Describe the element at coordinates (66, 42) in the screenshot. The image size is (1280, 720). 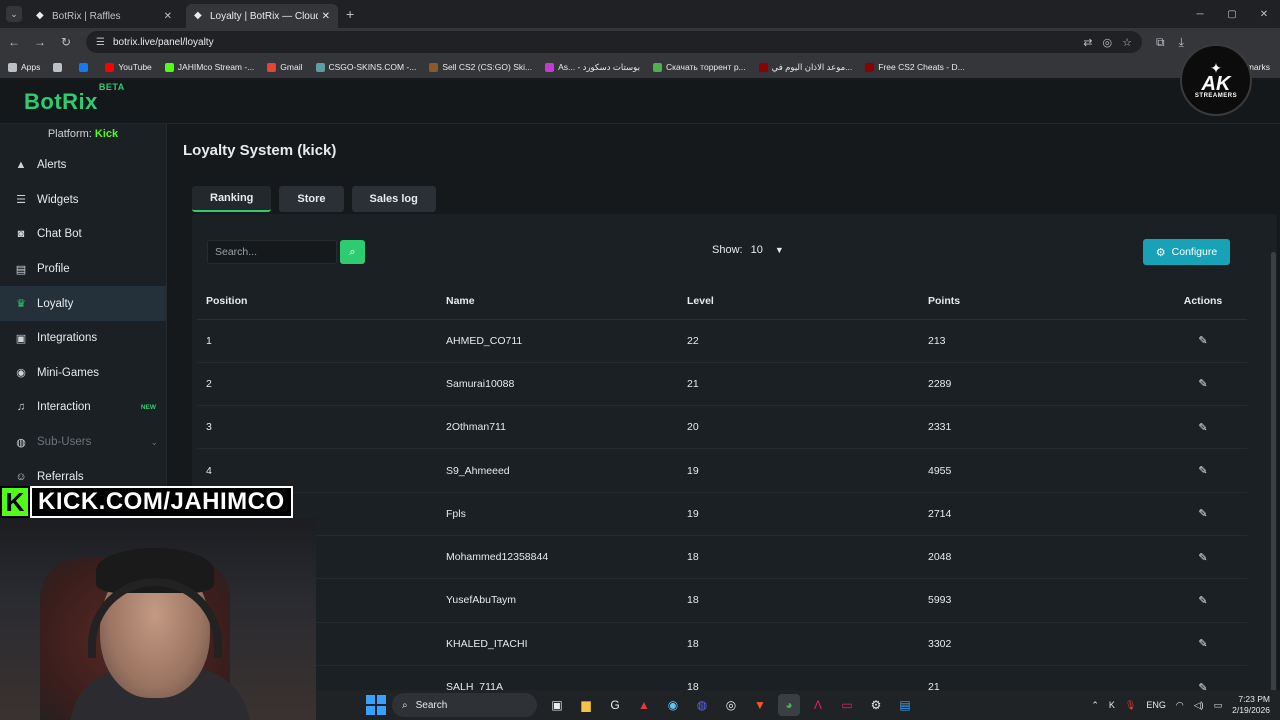
I see `reload-icon: ↻` at that location.